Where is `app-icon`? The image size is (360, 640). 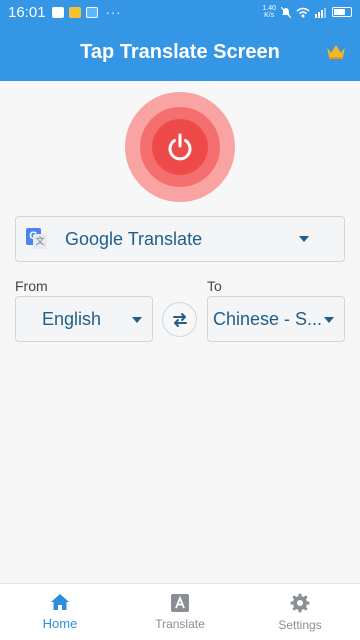
app-icon is located at coordinates (91, 12).